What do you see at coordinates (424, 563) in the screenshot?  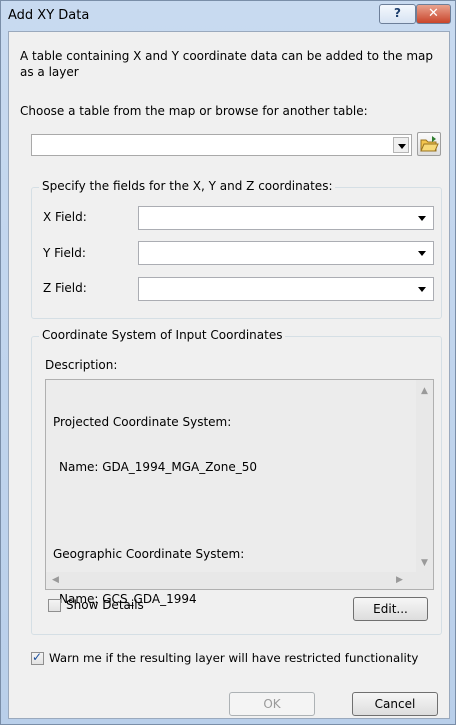 I see `scroll-down-icon: ▼` at bounding box center [424, 563].